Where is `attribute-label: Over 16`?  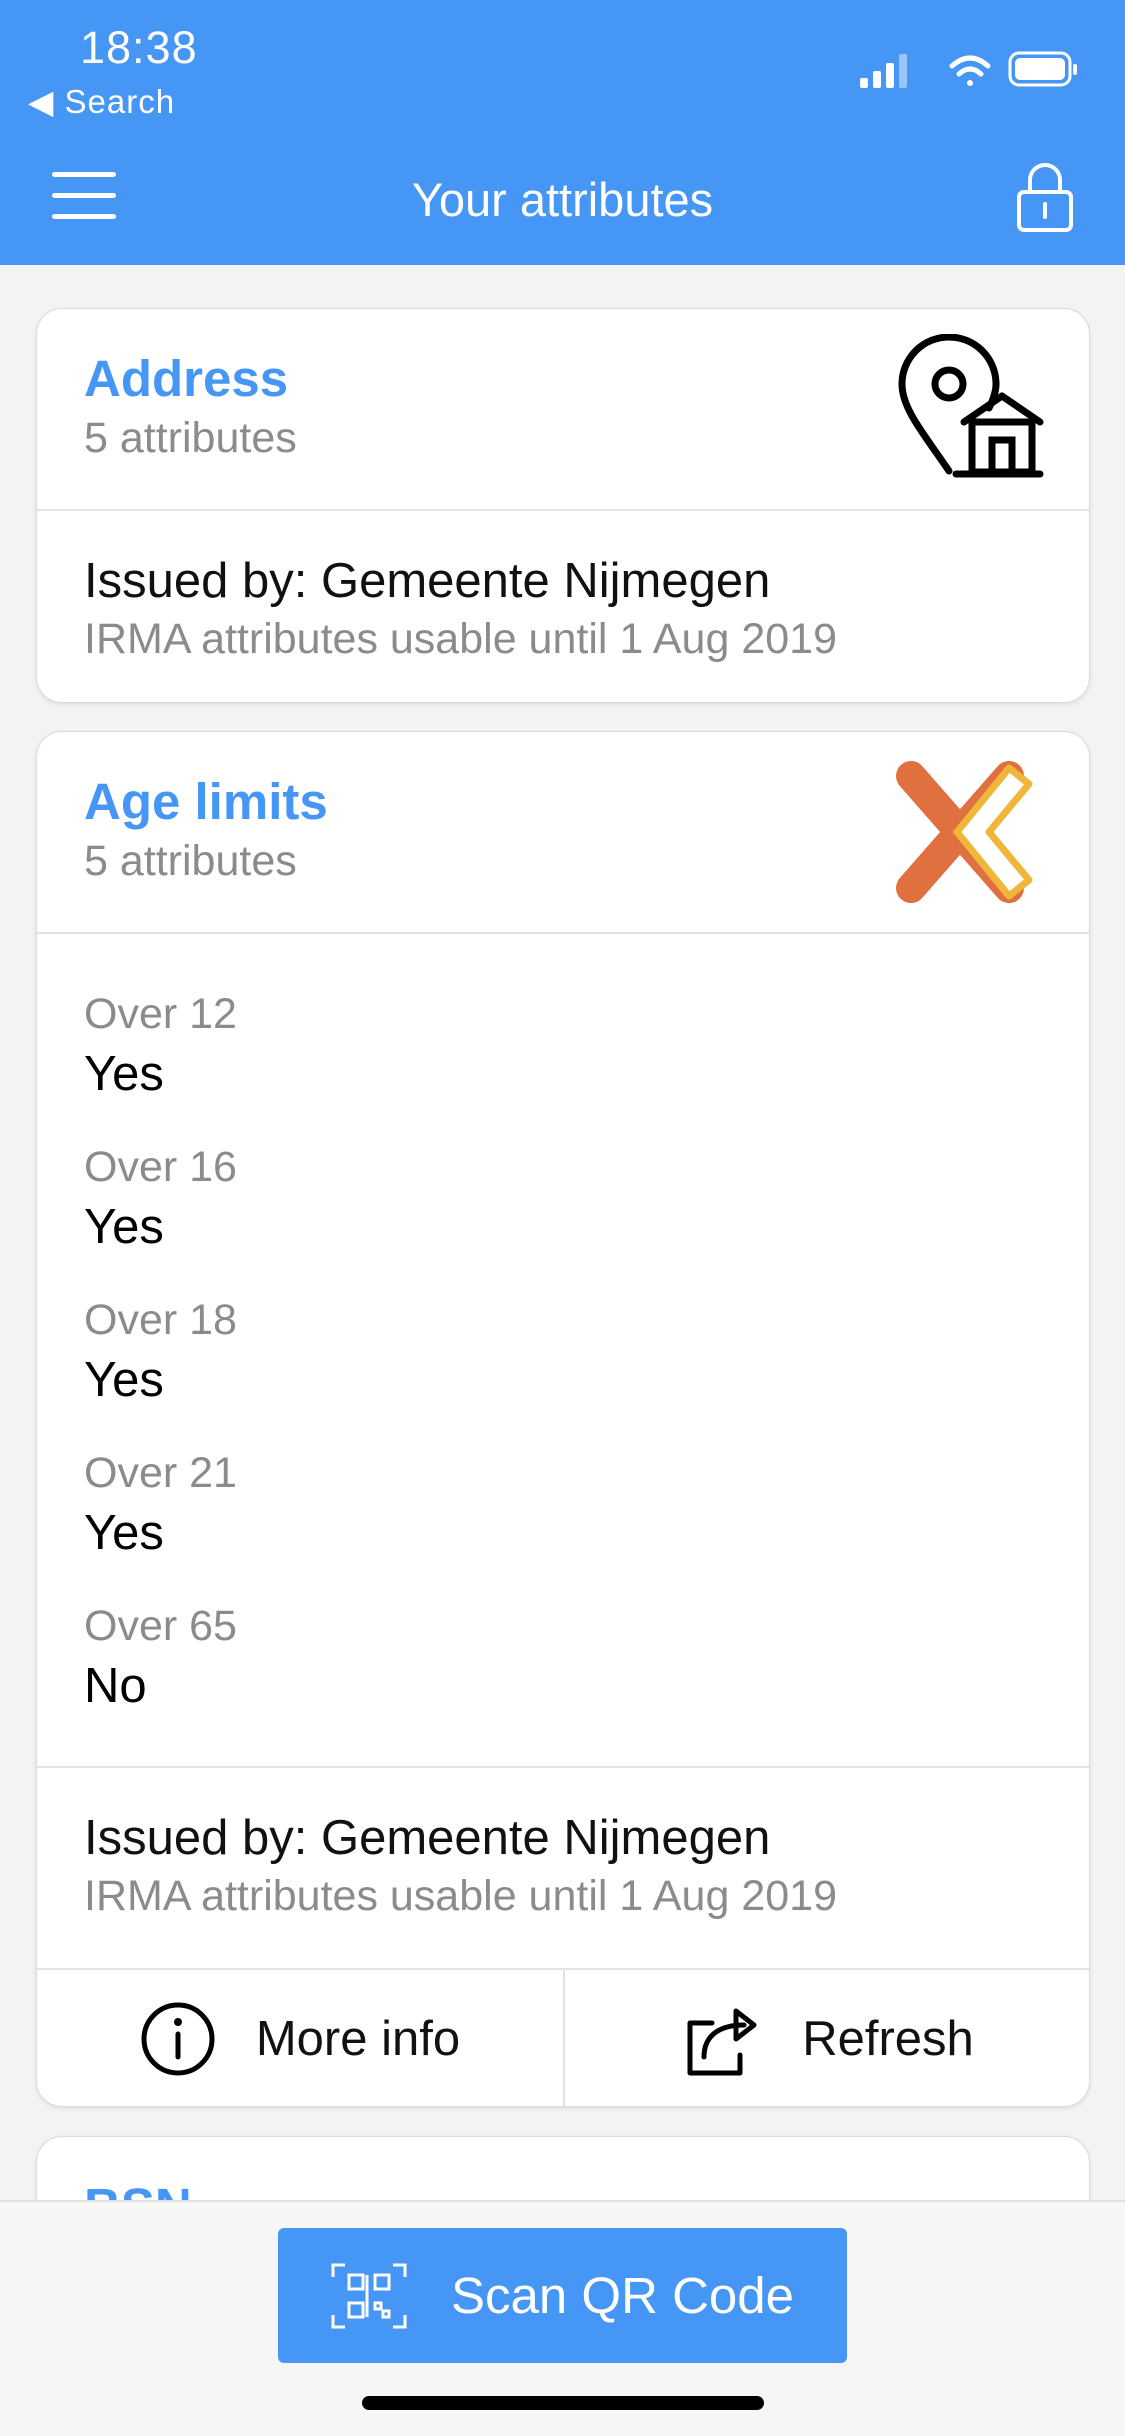
attribute-label: Over 16 is located at coordinates (160, 1167).